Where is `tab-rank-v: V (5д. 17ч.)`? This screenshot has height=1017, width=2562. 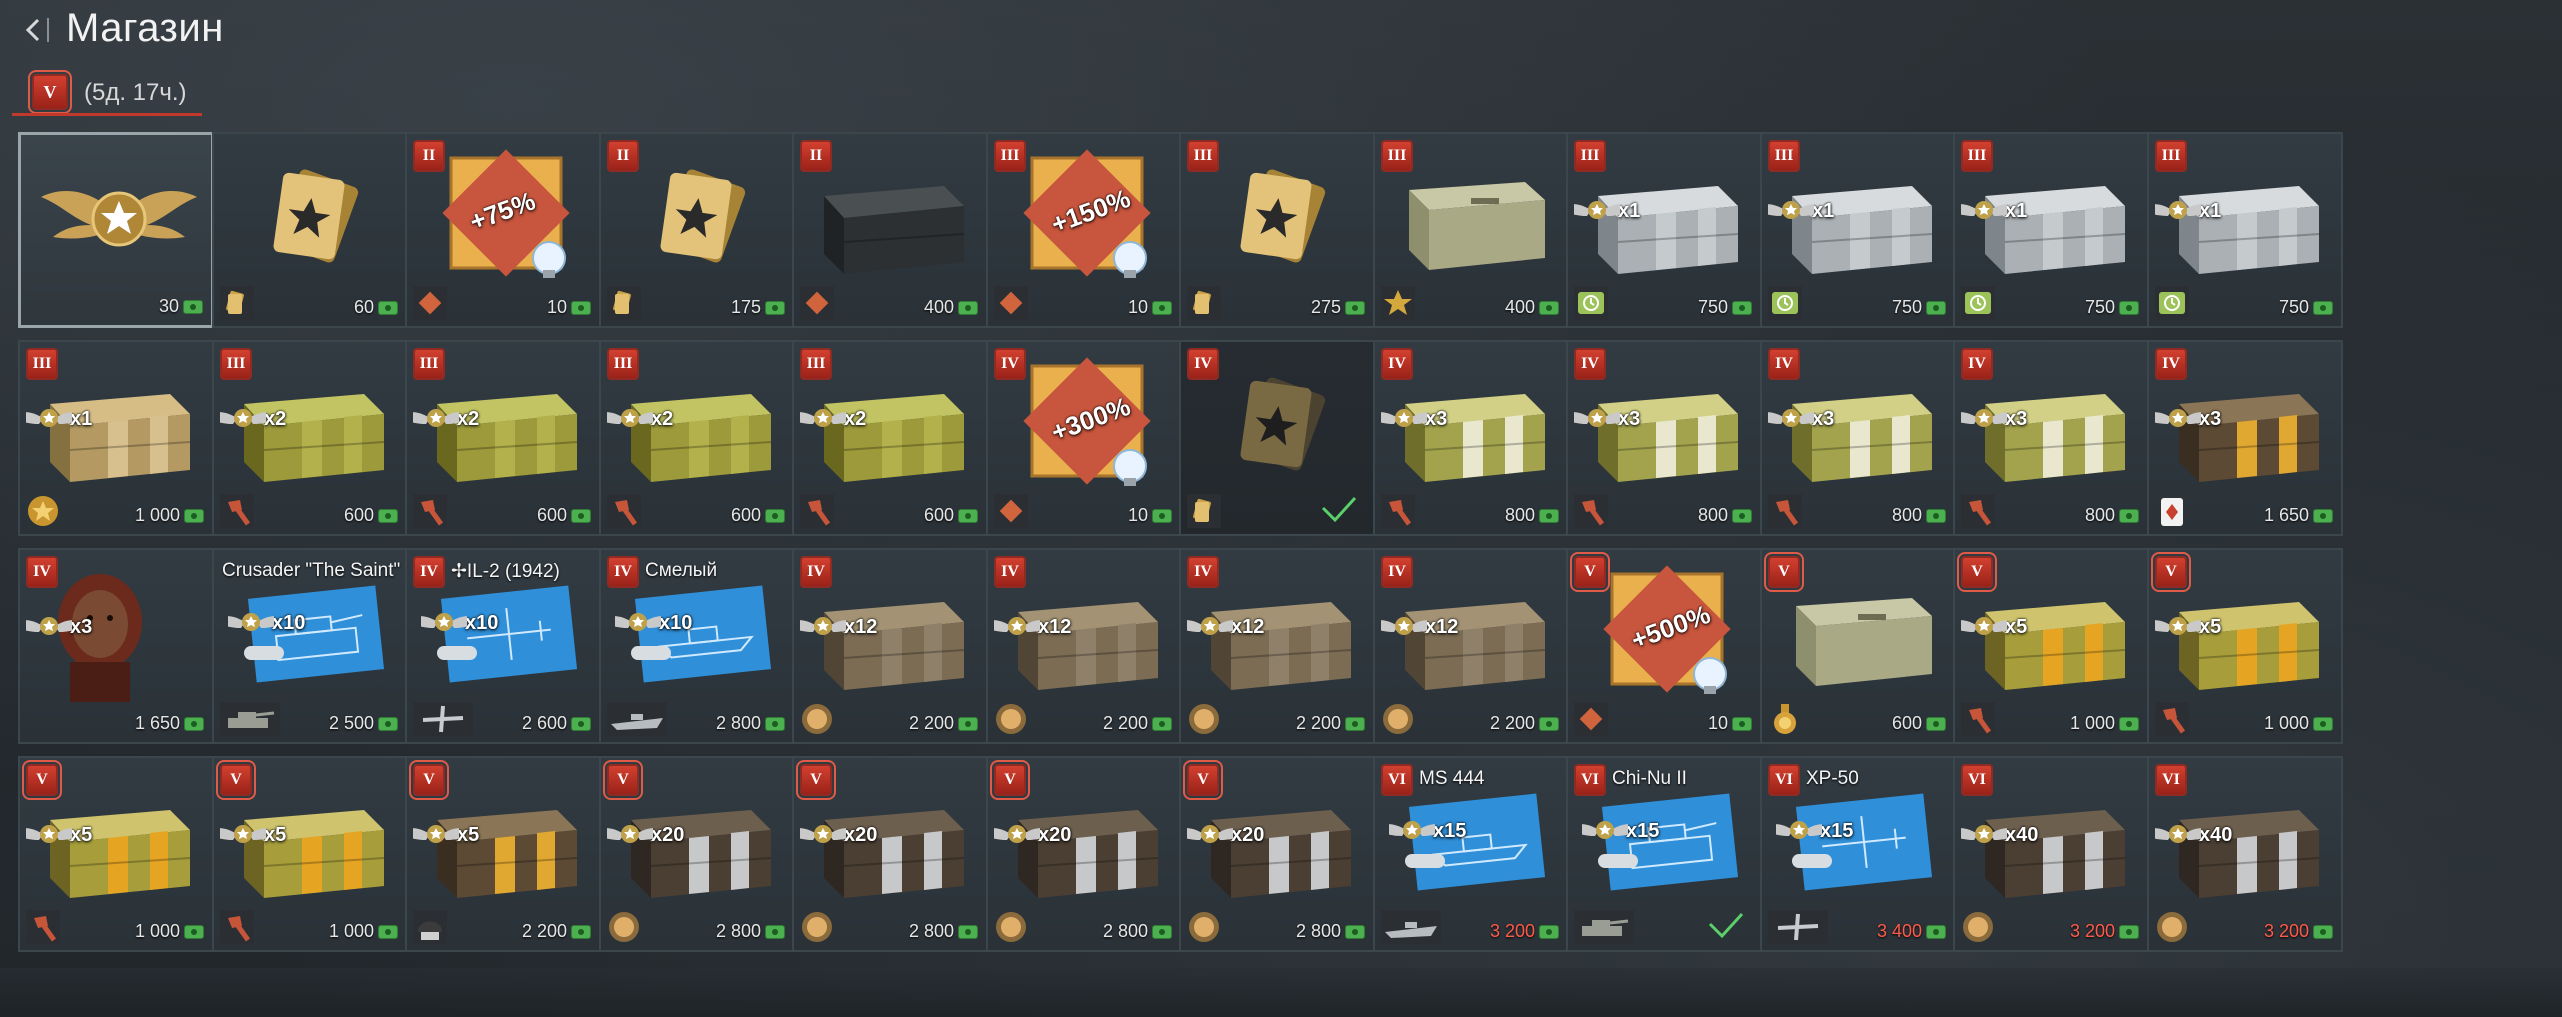
tab-rank-v: V (5д. 17ч.) is located at coordinates (107, 91).